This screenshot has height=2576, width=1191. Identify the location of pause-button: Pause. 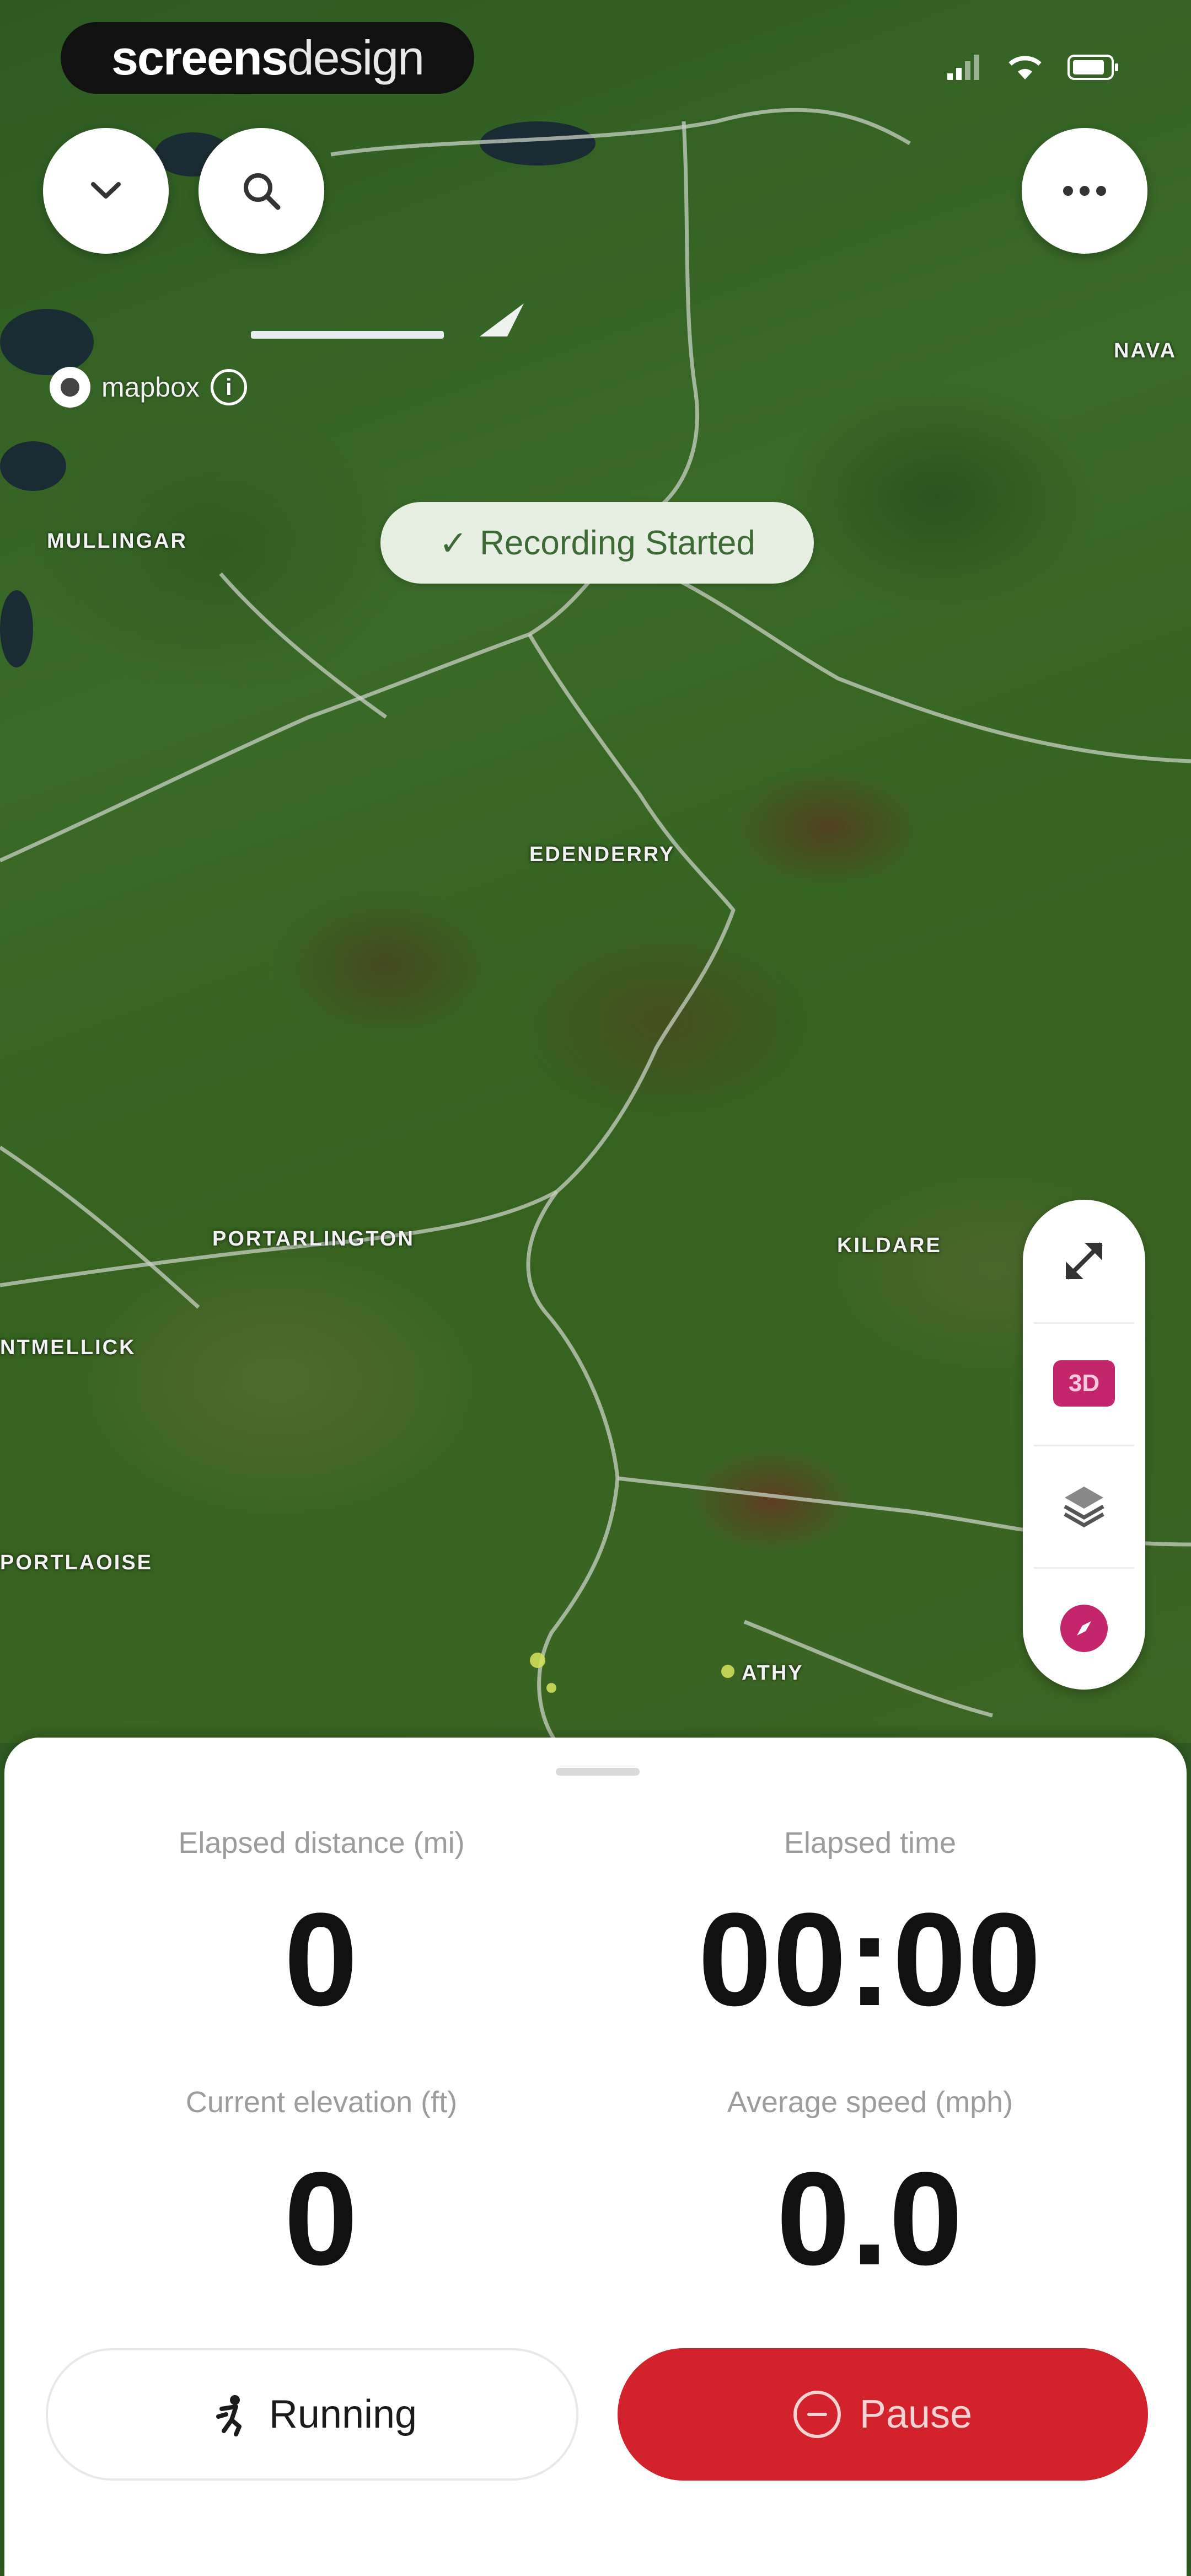
(883, 2414).